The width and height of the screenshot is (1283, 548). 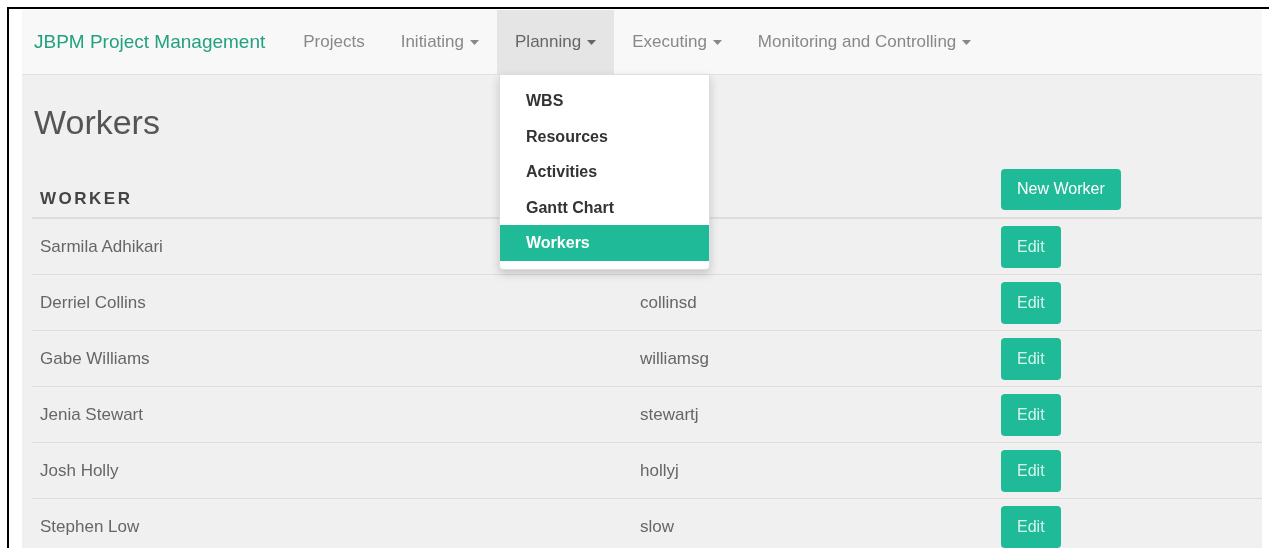 What do you see at coordinates (674, 358) in the screenshot?
I see `table-cell: williamsg` at bounding box center [674, 358].